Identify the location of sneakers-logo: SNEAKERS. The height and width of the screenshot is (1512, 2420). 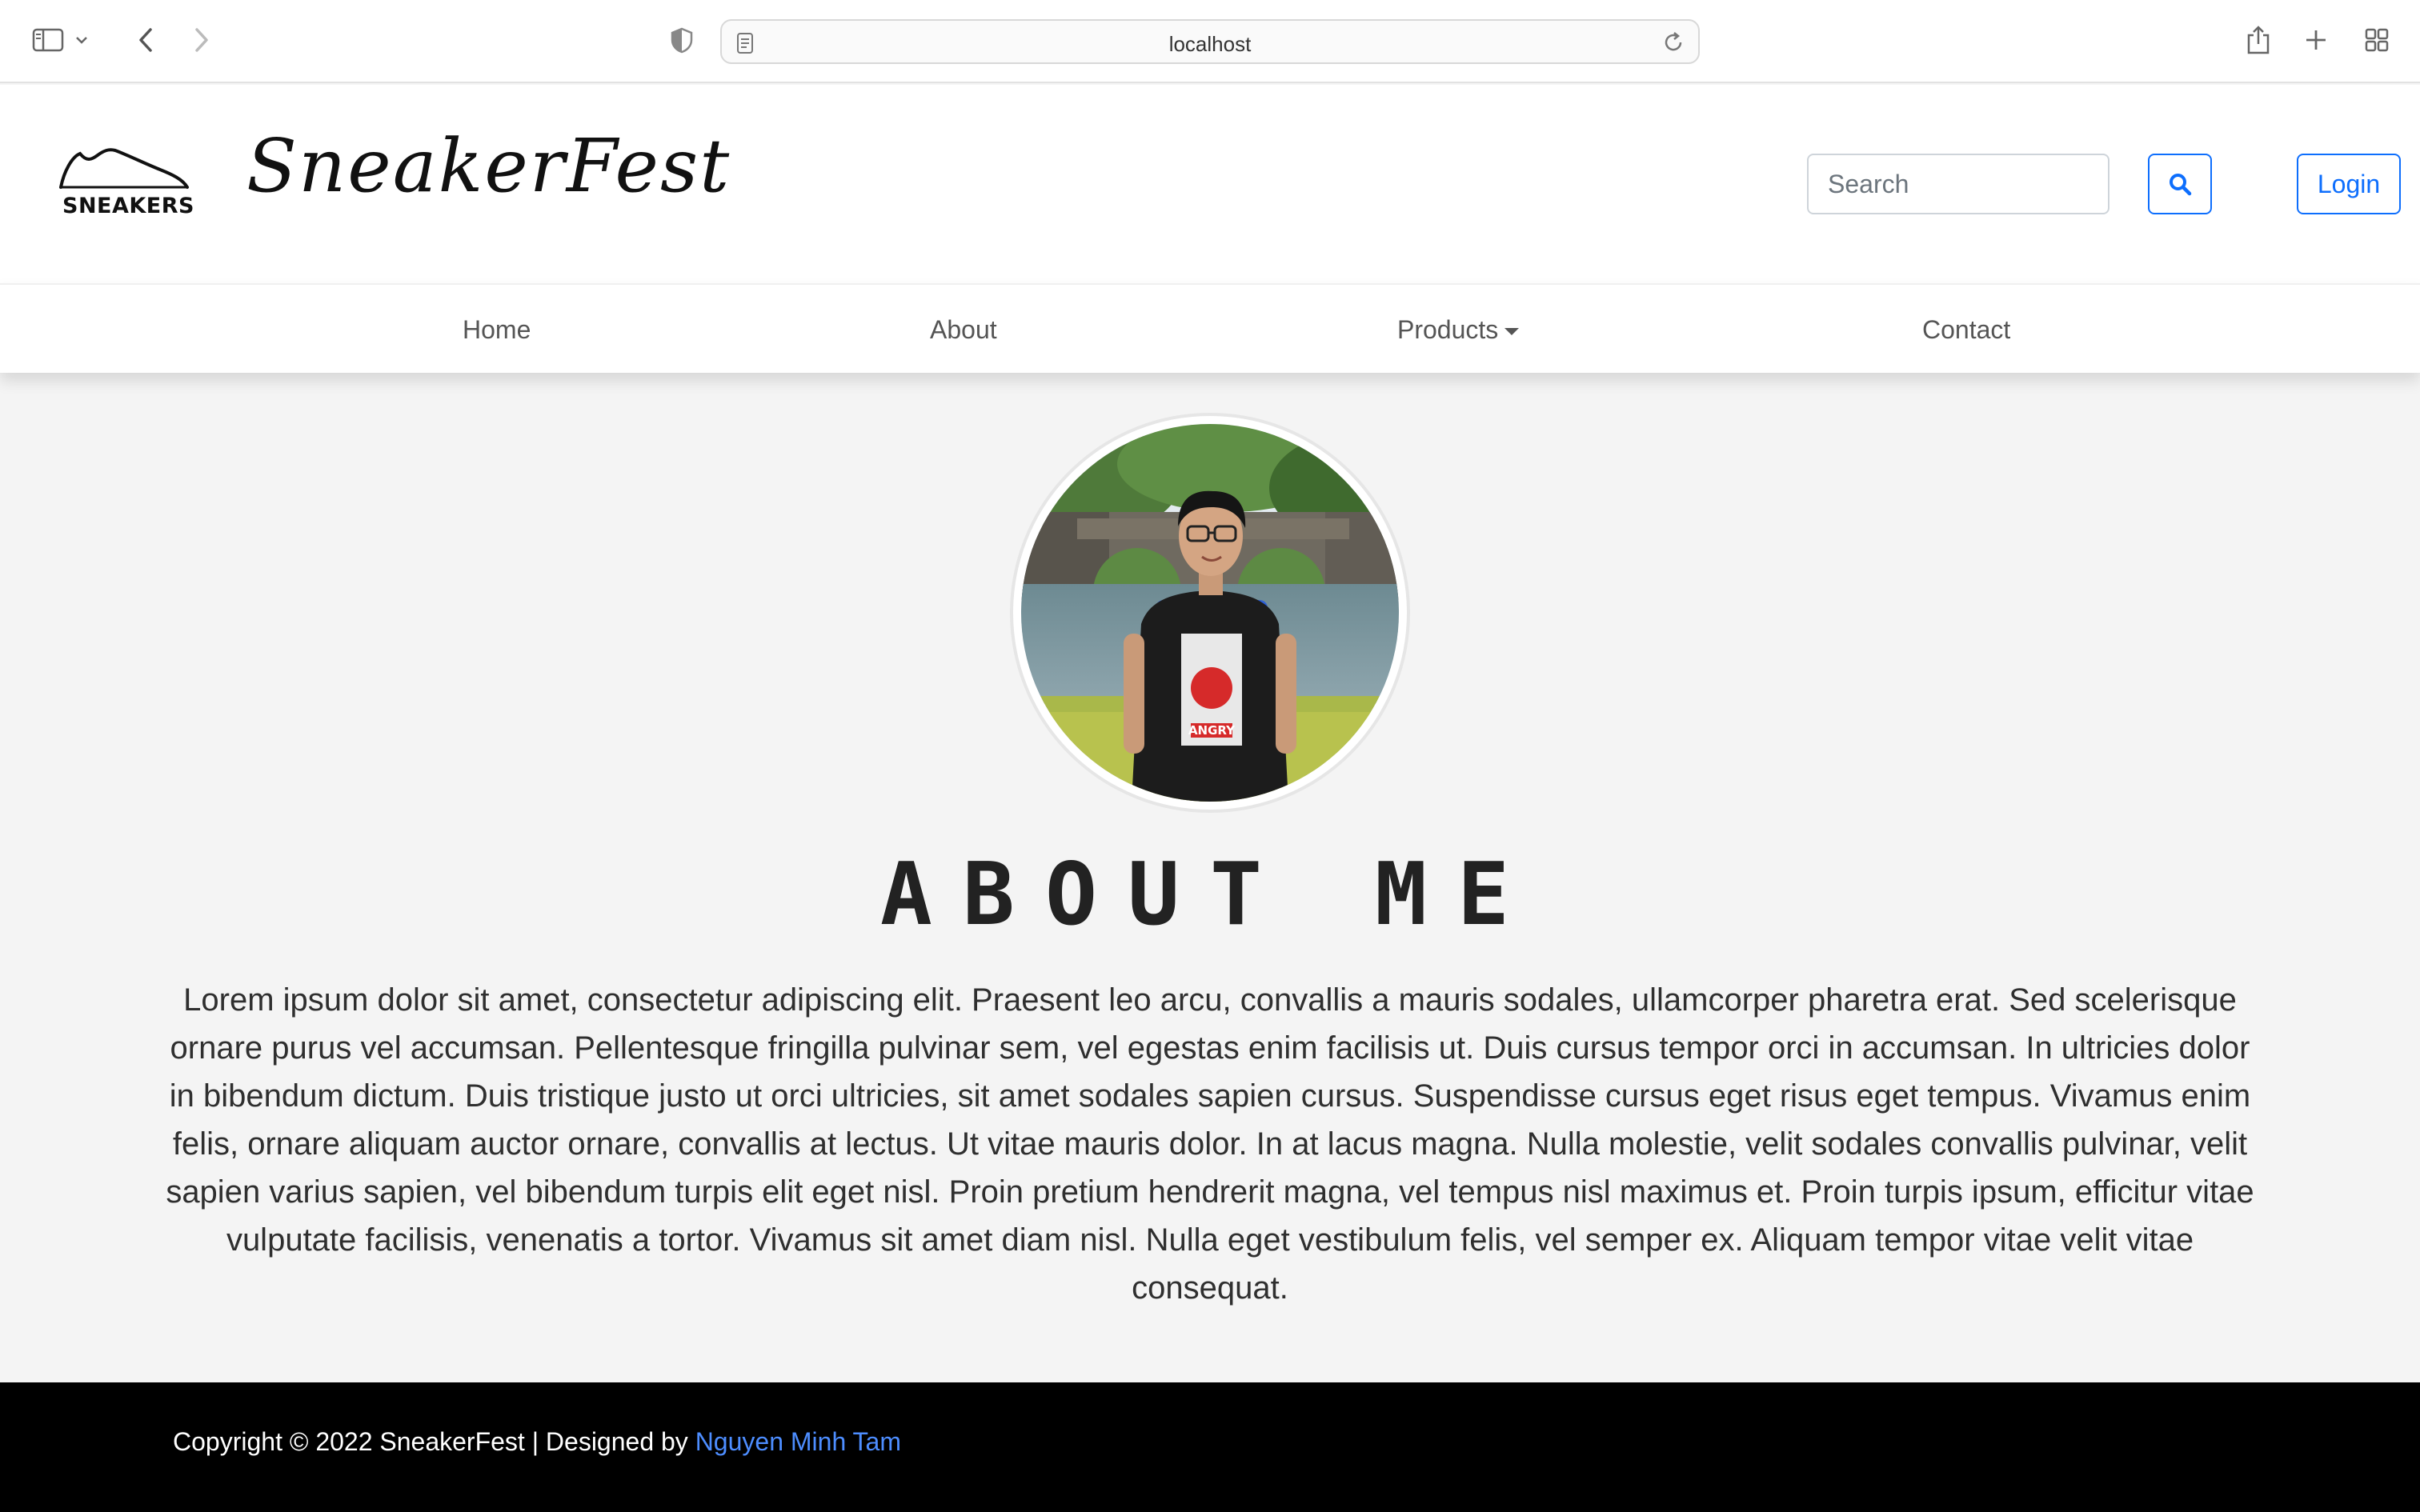
(125, 183).